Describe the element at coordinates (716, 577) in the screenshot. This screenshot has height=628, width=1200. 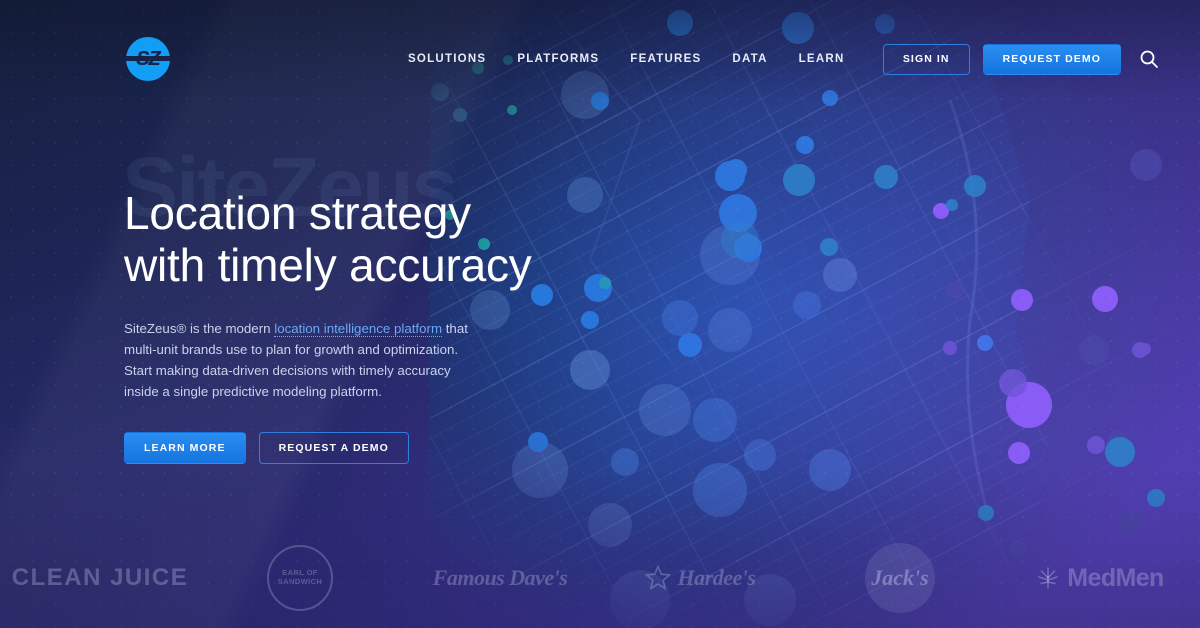
I see `hardees-logo-text: Hardee's` at that location.